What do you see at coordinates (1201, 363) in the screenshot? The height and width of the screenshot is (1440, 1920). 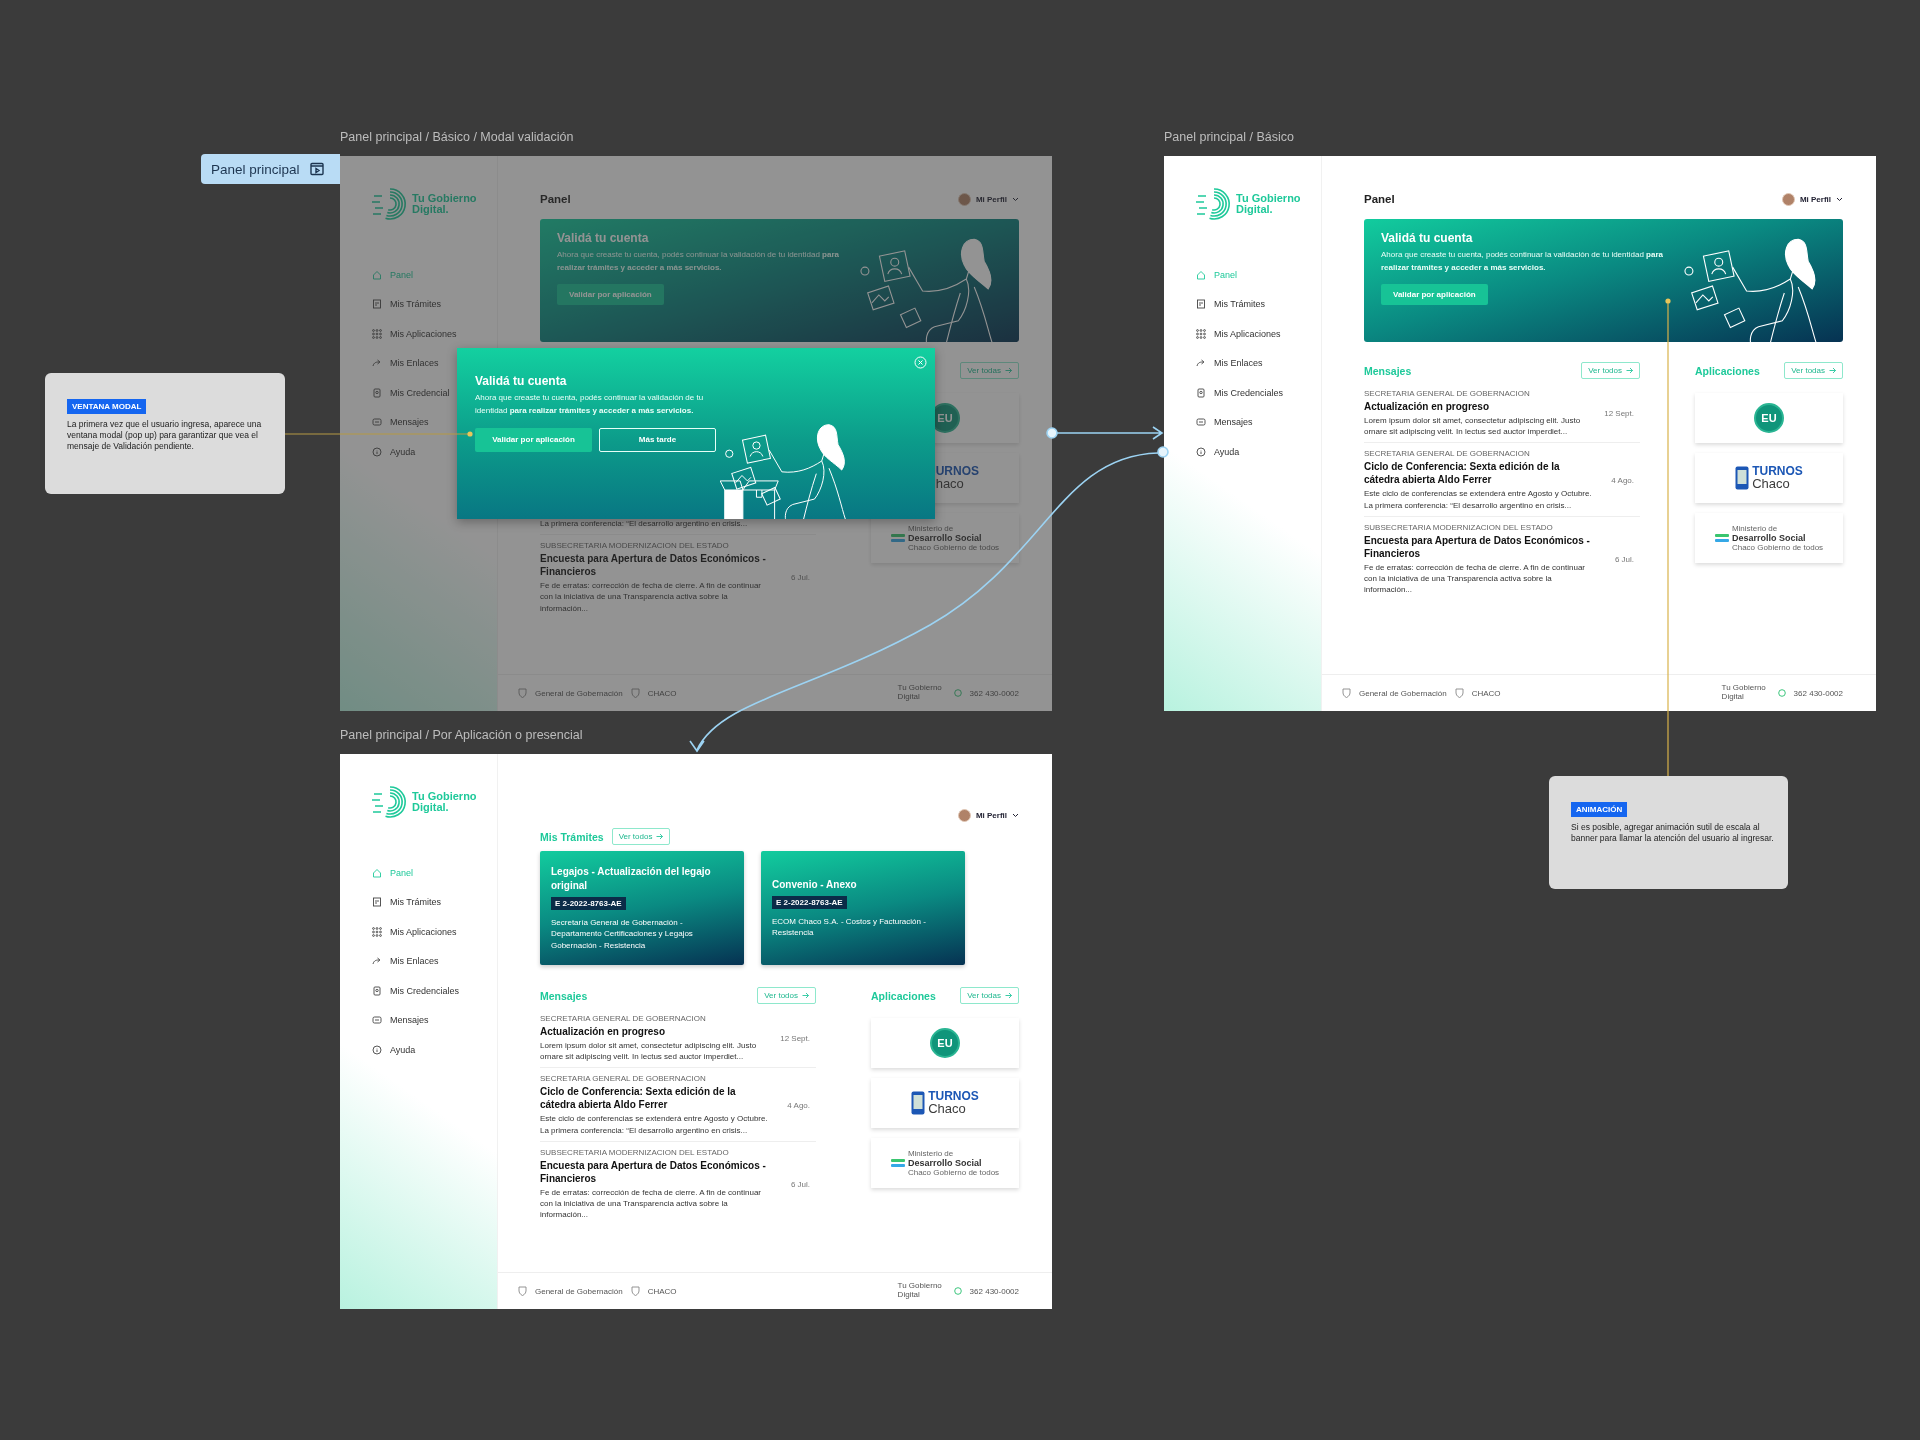 I see `share-icon` at bounding box center [1201, 363].